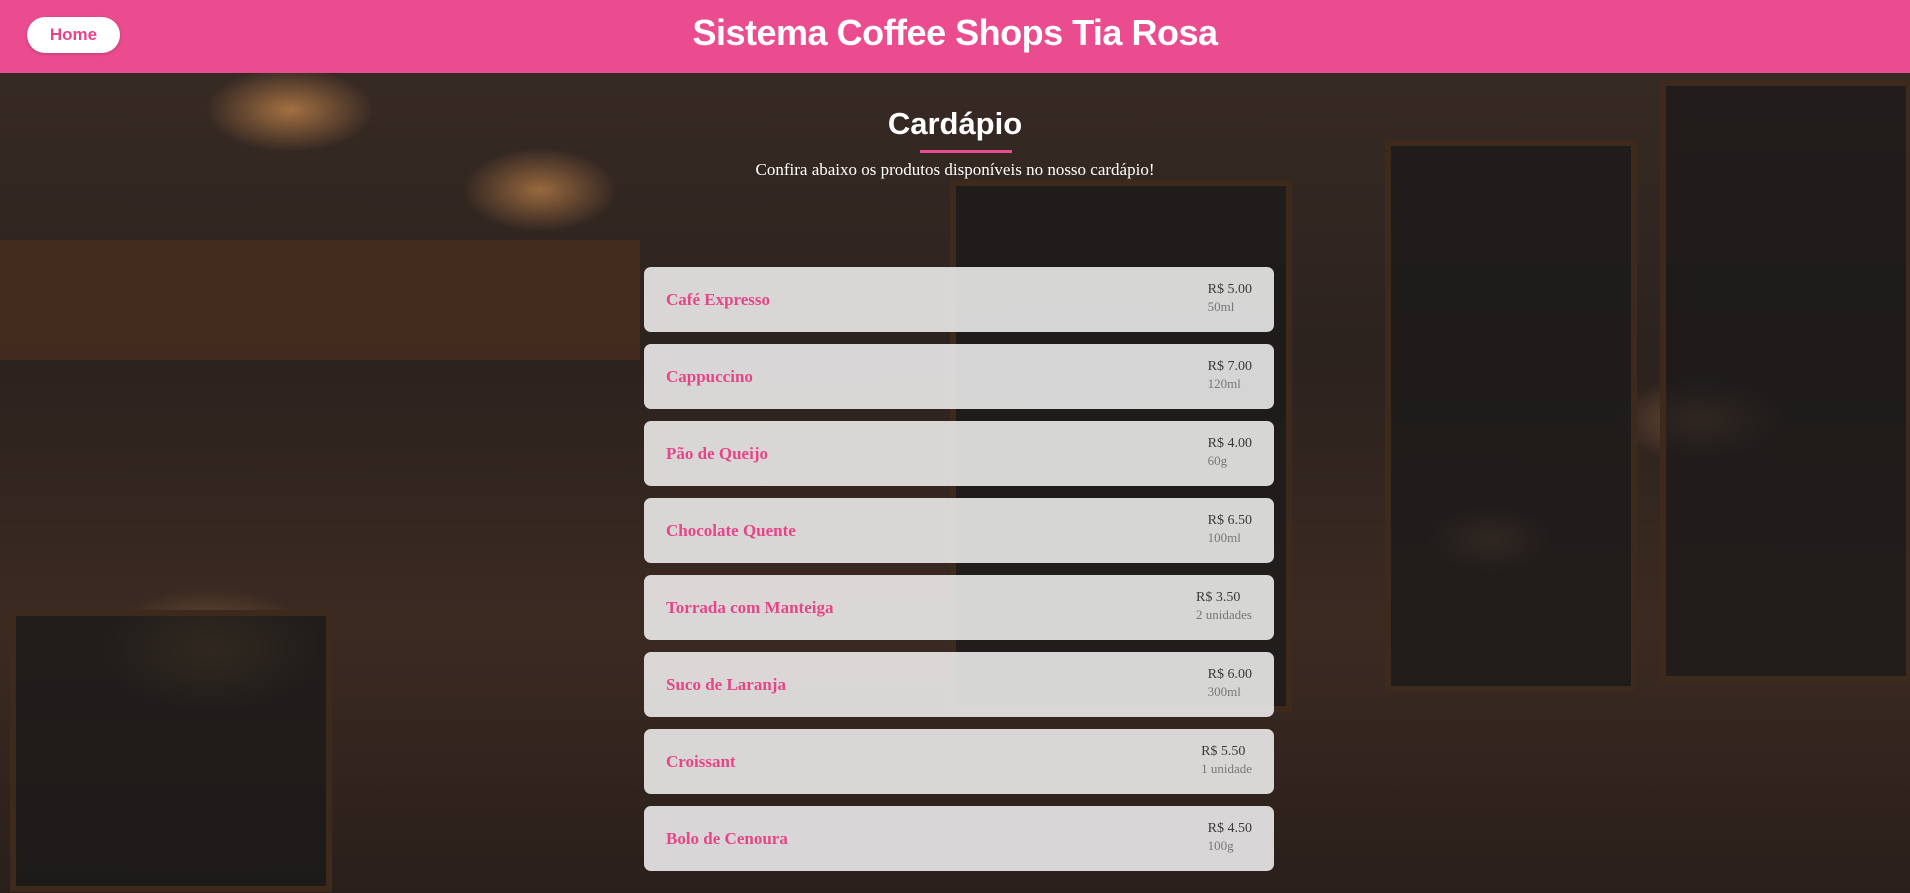 This screenshot has height=893, width=1910. I want to click on title-underline, so click(966, 151).